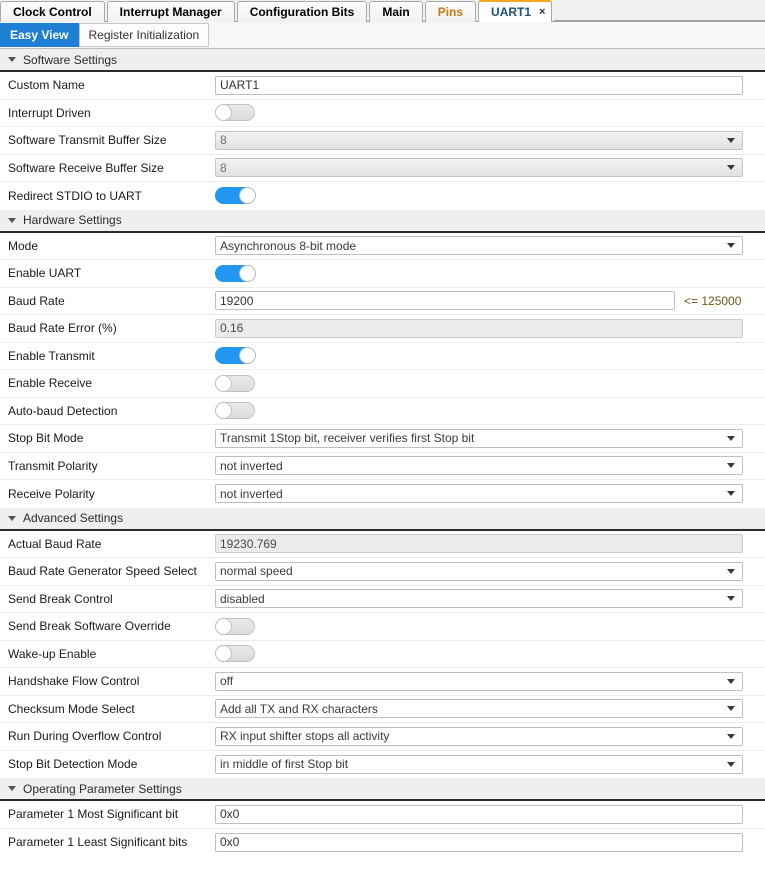  I want to click on sub-tab-easy-view: Easy View, so click(39, 35).